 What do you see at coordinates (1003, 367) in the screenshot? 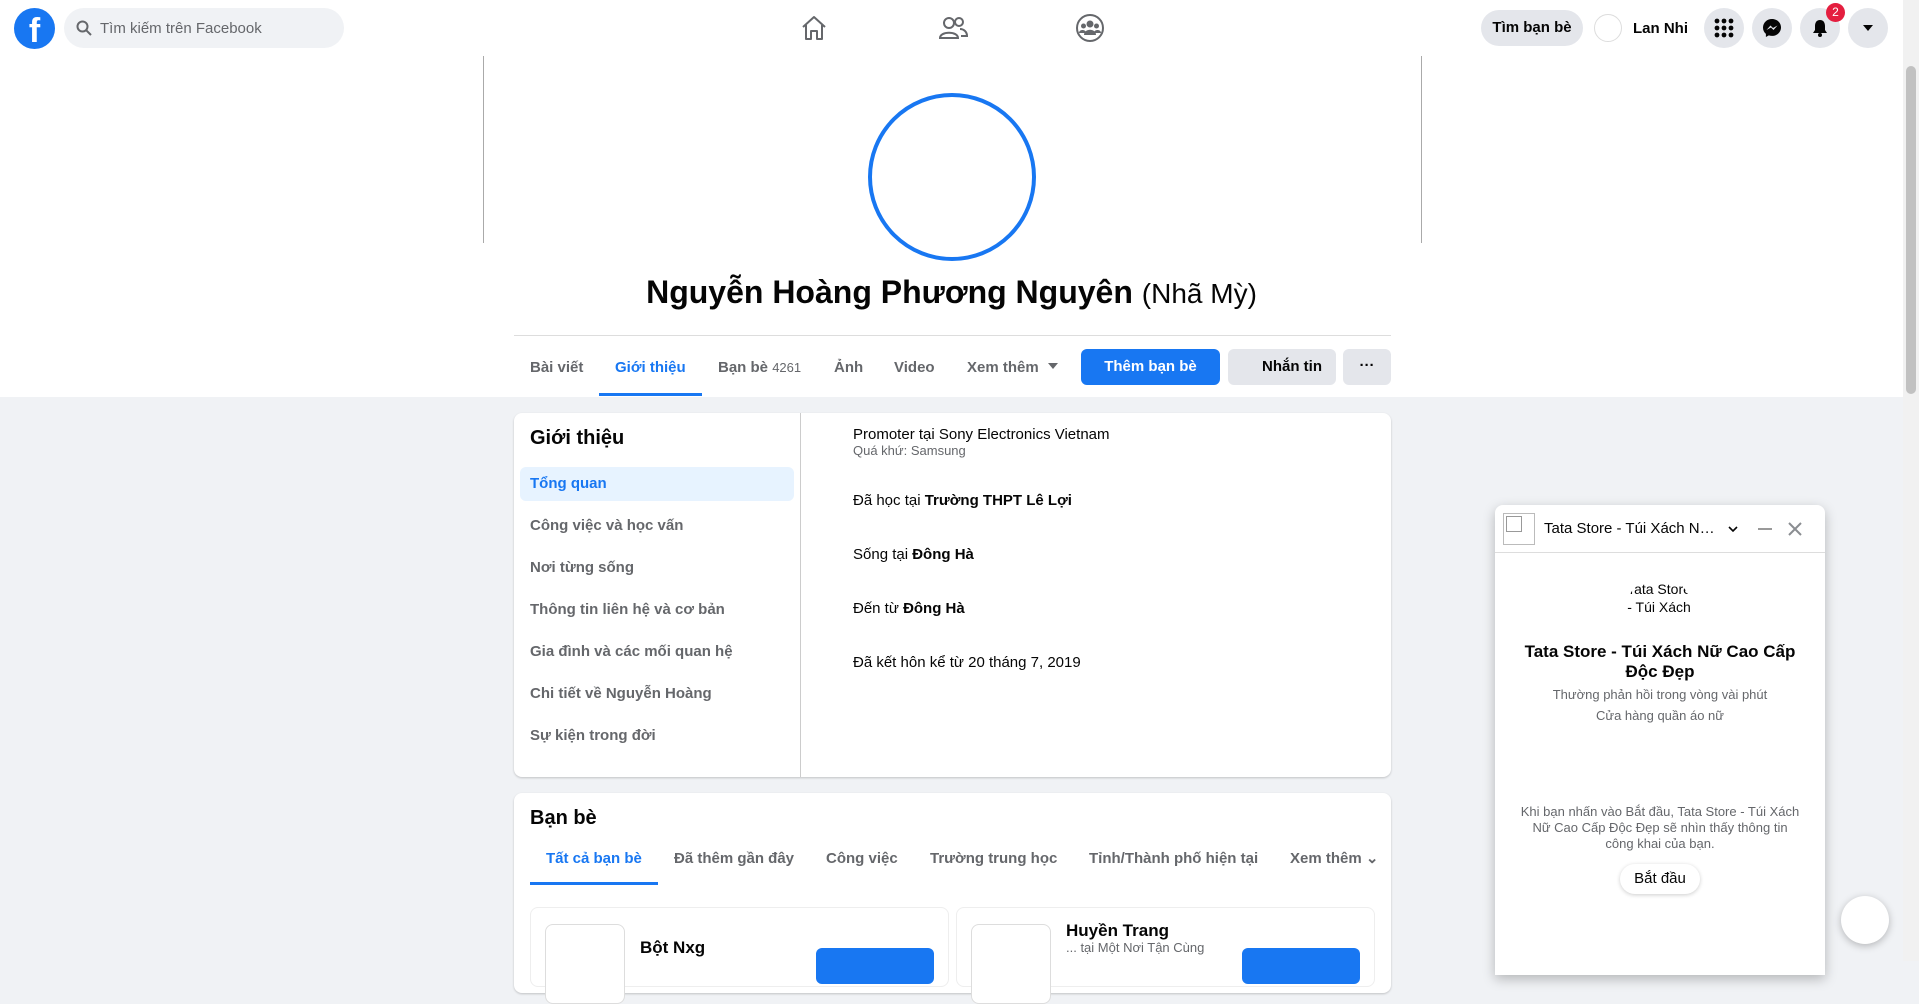
I see `tab-see-more-label: Xem thêm` at bounding box center [1003, 367].